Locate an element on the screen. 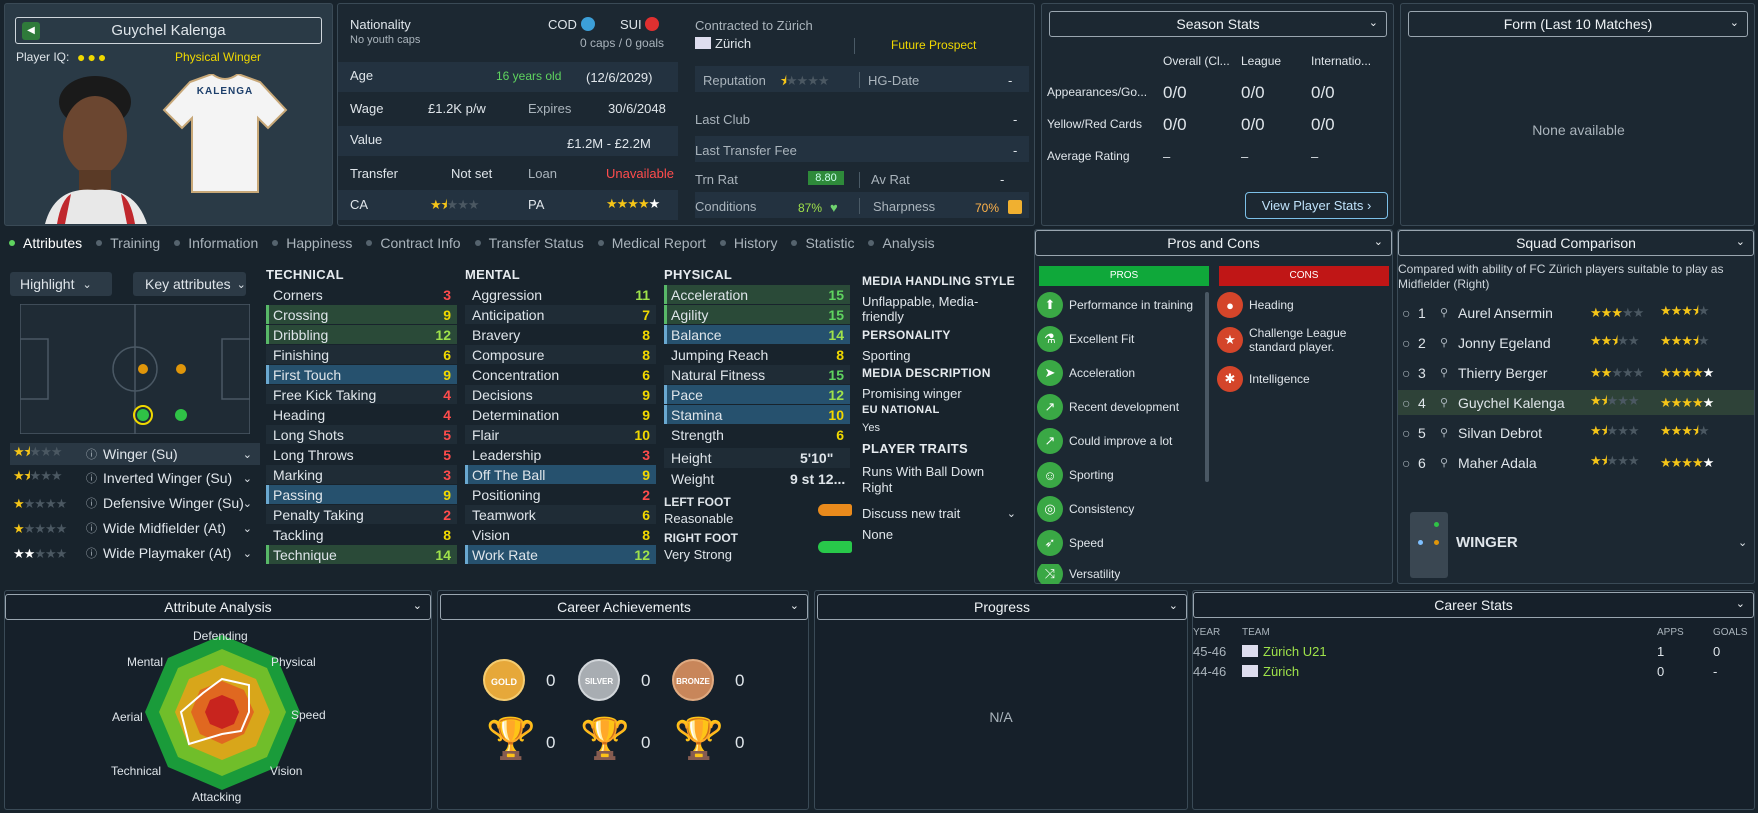 The width and height of the screenshot is (1758, 813). position-pitch is located at coordinates (135, 369).